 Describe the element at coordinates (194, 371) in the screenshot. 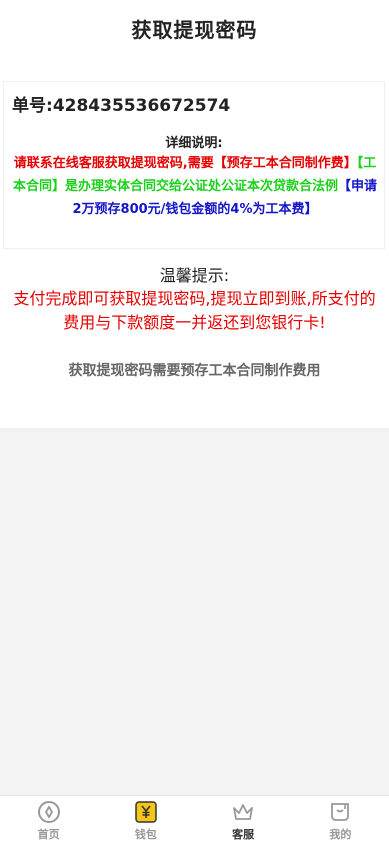

I see `fee-note: 获取提现密码需要预存工本合同制作费用` at that location.